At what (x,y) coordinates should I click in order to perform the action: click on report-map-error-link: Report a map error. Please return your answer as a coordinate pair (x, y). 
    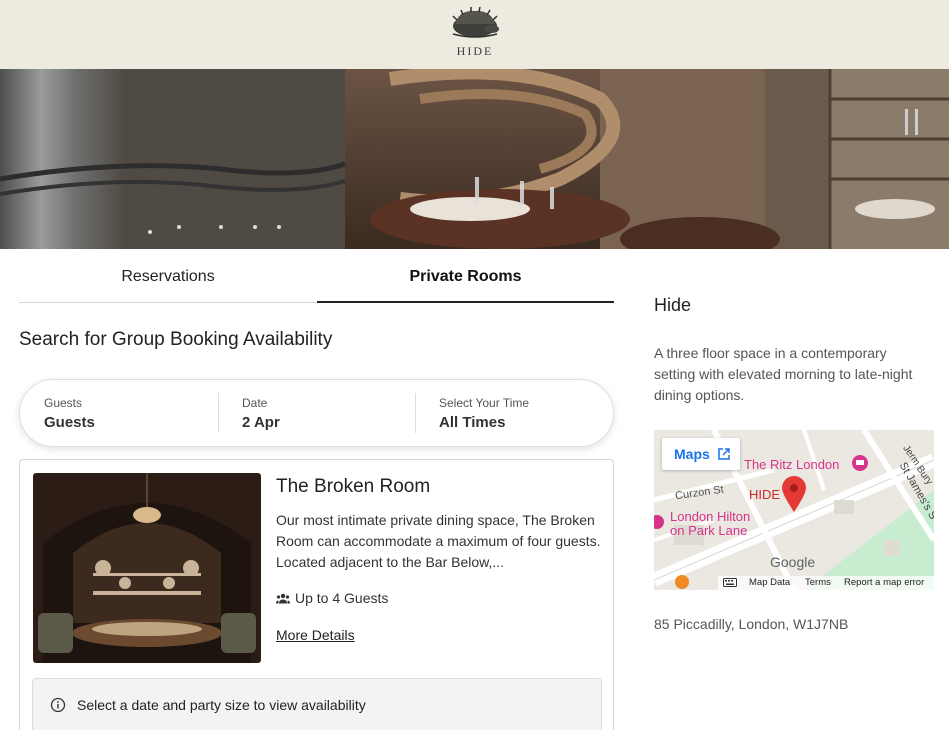
    Looking at the image, I should click on (884, 582).